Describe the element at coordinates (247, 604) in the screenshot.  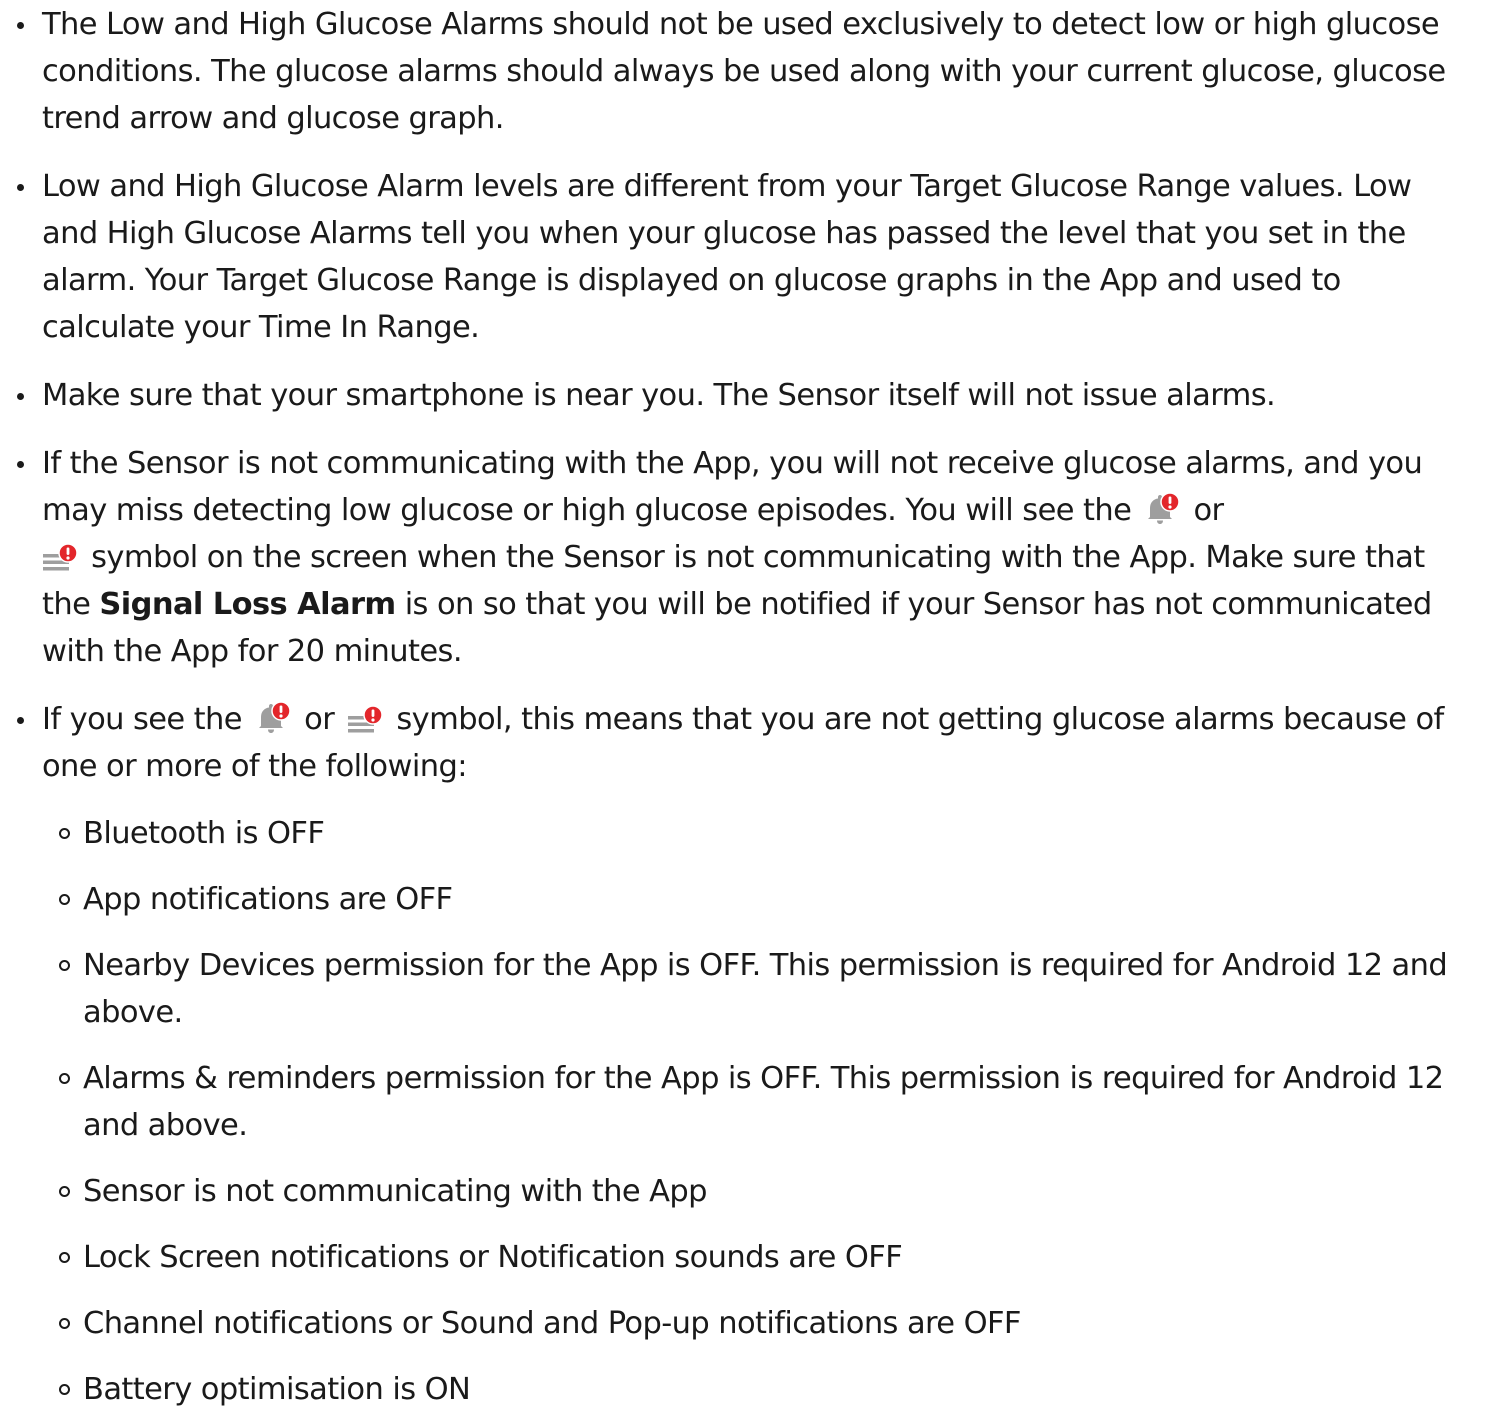
I see `signal-loss-alarm-term: Signal Loss Alarm` at that location.